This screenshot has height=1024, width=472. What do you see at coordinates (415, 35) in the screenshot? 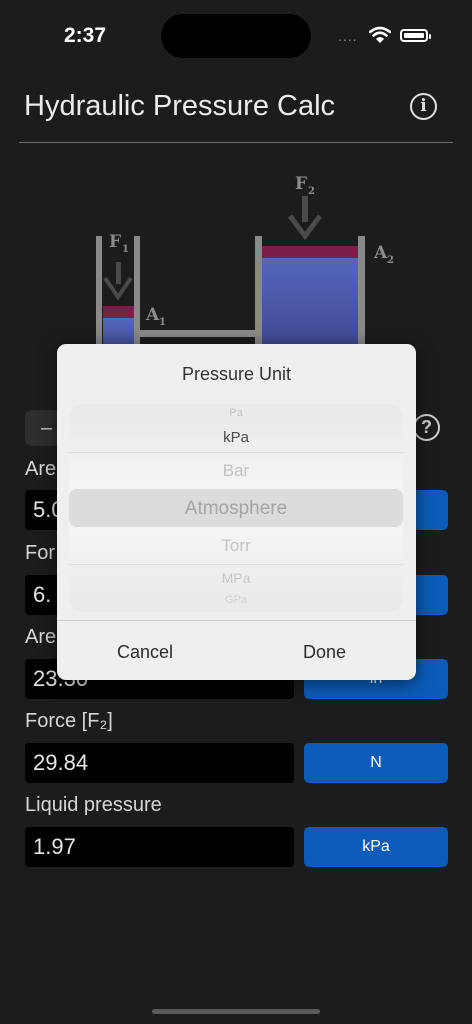
I see `battery-icon` at bounding box center [415, 35].